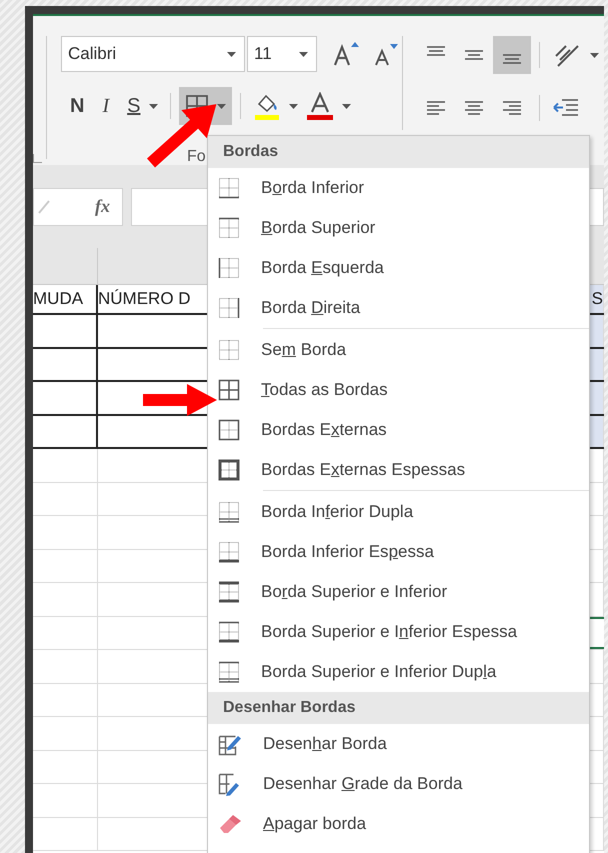  Describe the element at coordinates (230, 784) in the screenshot. I see `pencil-grid-icon` at that location.